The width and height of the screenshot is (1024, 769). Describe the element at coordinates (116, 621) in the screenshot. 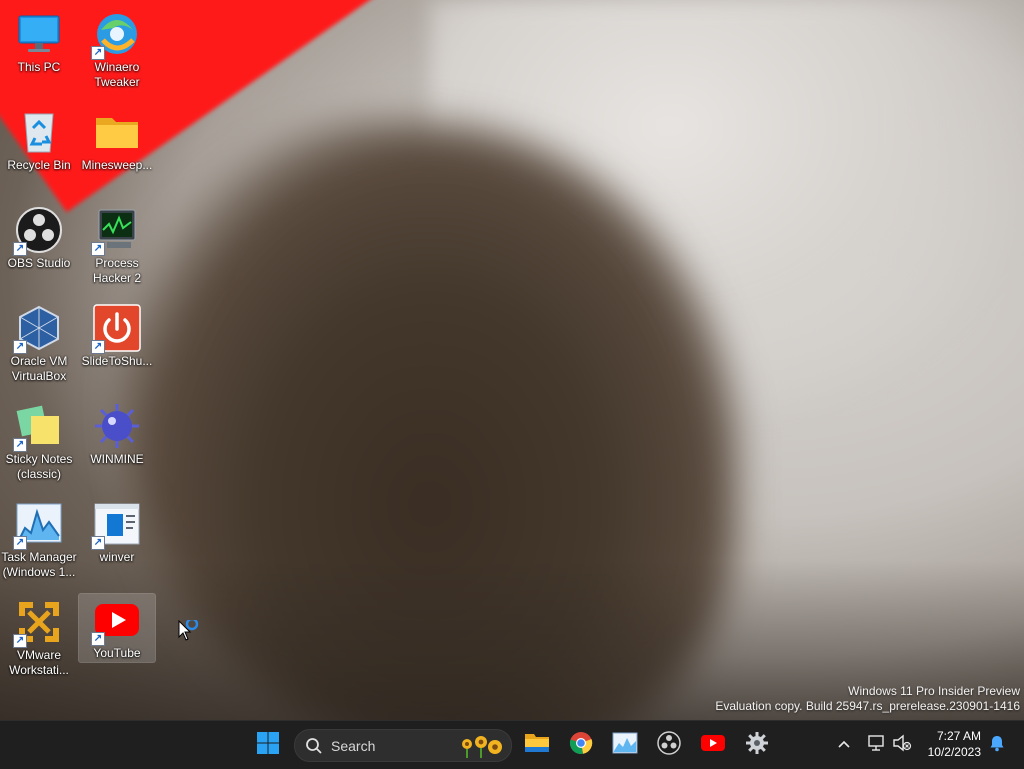

I see `youtube-icon: ↗` at that location.